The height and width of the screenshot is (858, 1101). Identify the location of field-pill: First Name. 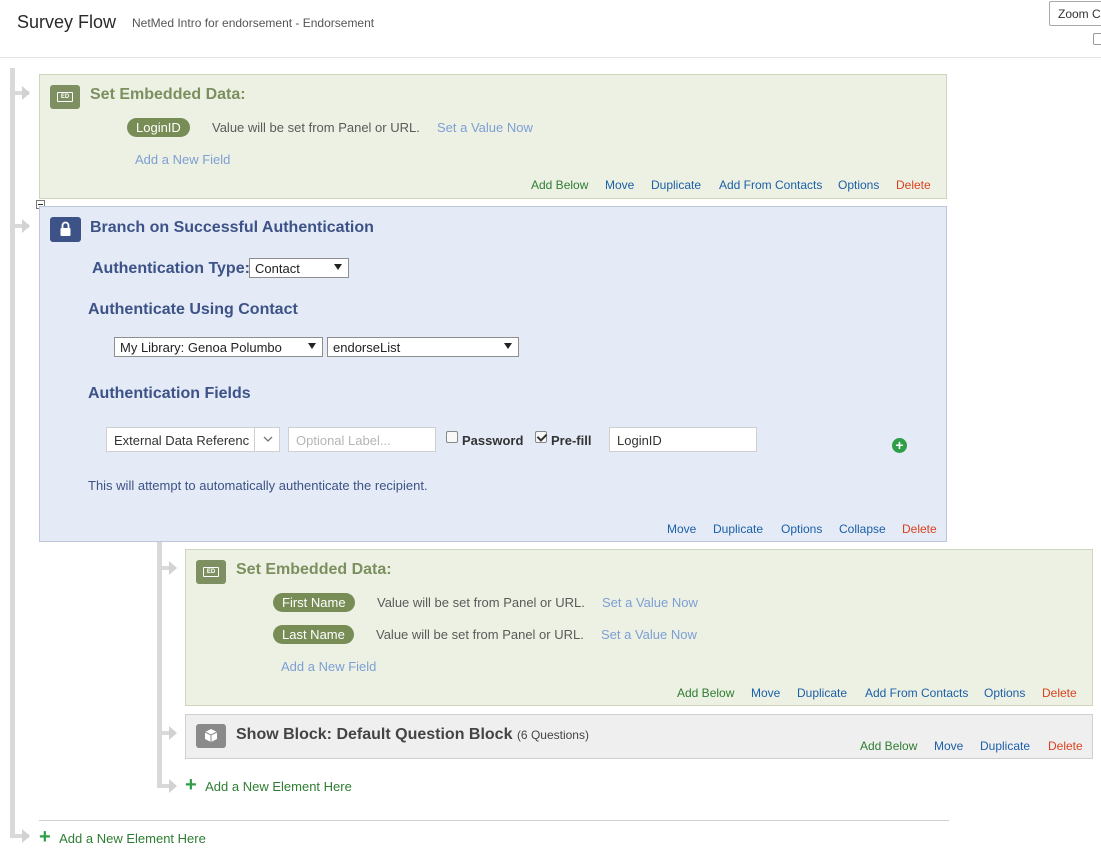
(314, 602).